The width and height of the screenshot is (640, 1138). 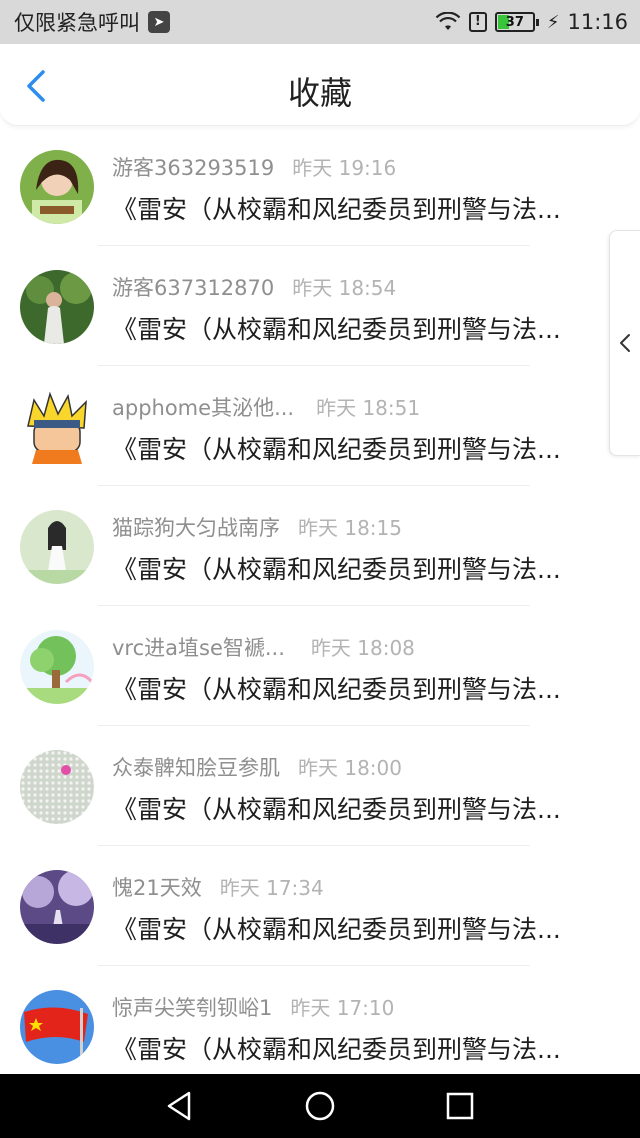 What do you see at coordinates (350, 528) in the screenshot?
I see `timestamp: 昨天 18:15` at bounding box center [350, 528].